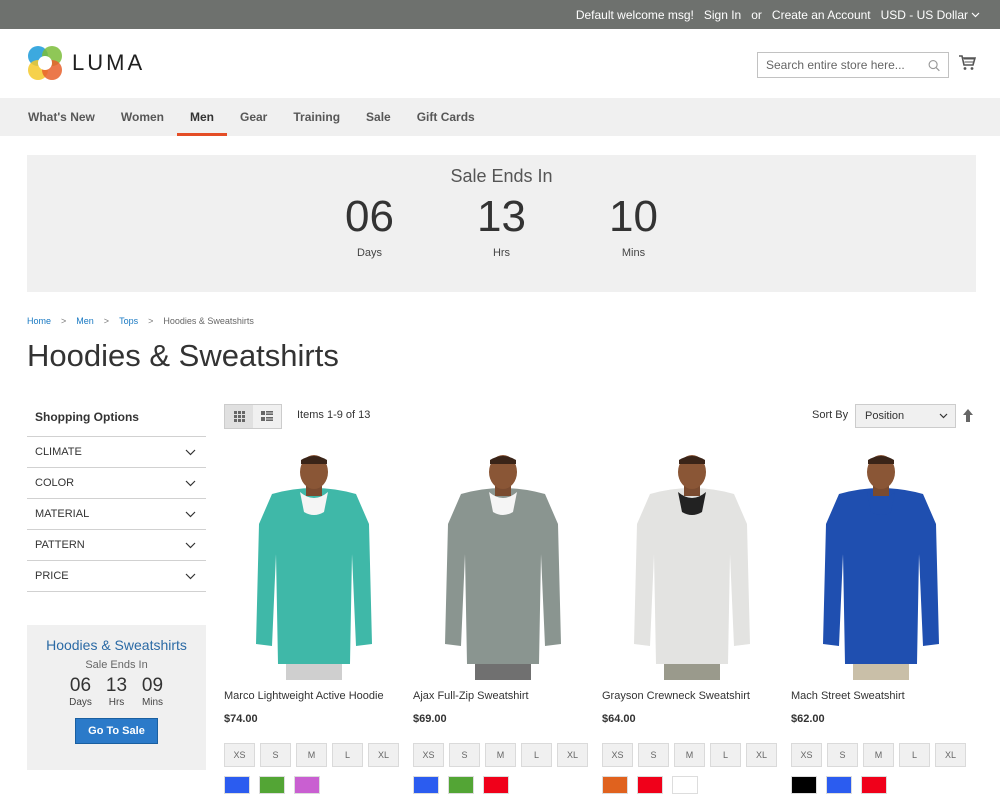 Image resolution: width=1000 pixels, height=811 pixels. I want to click on mini-days-value: 06, so click(80, 685).